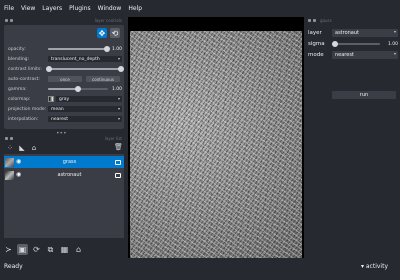  Describe the element at coordinates (364, 95) in the screenshot. I see `run-button: run` at that location.